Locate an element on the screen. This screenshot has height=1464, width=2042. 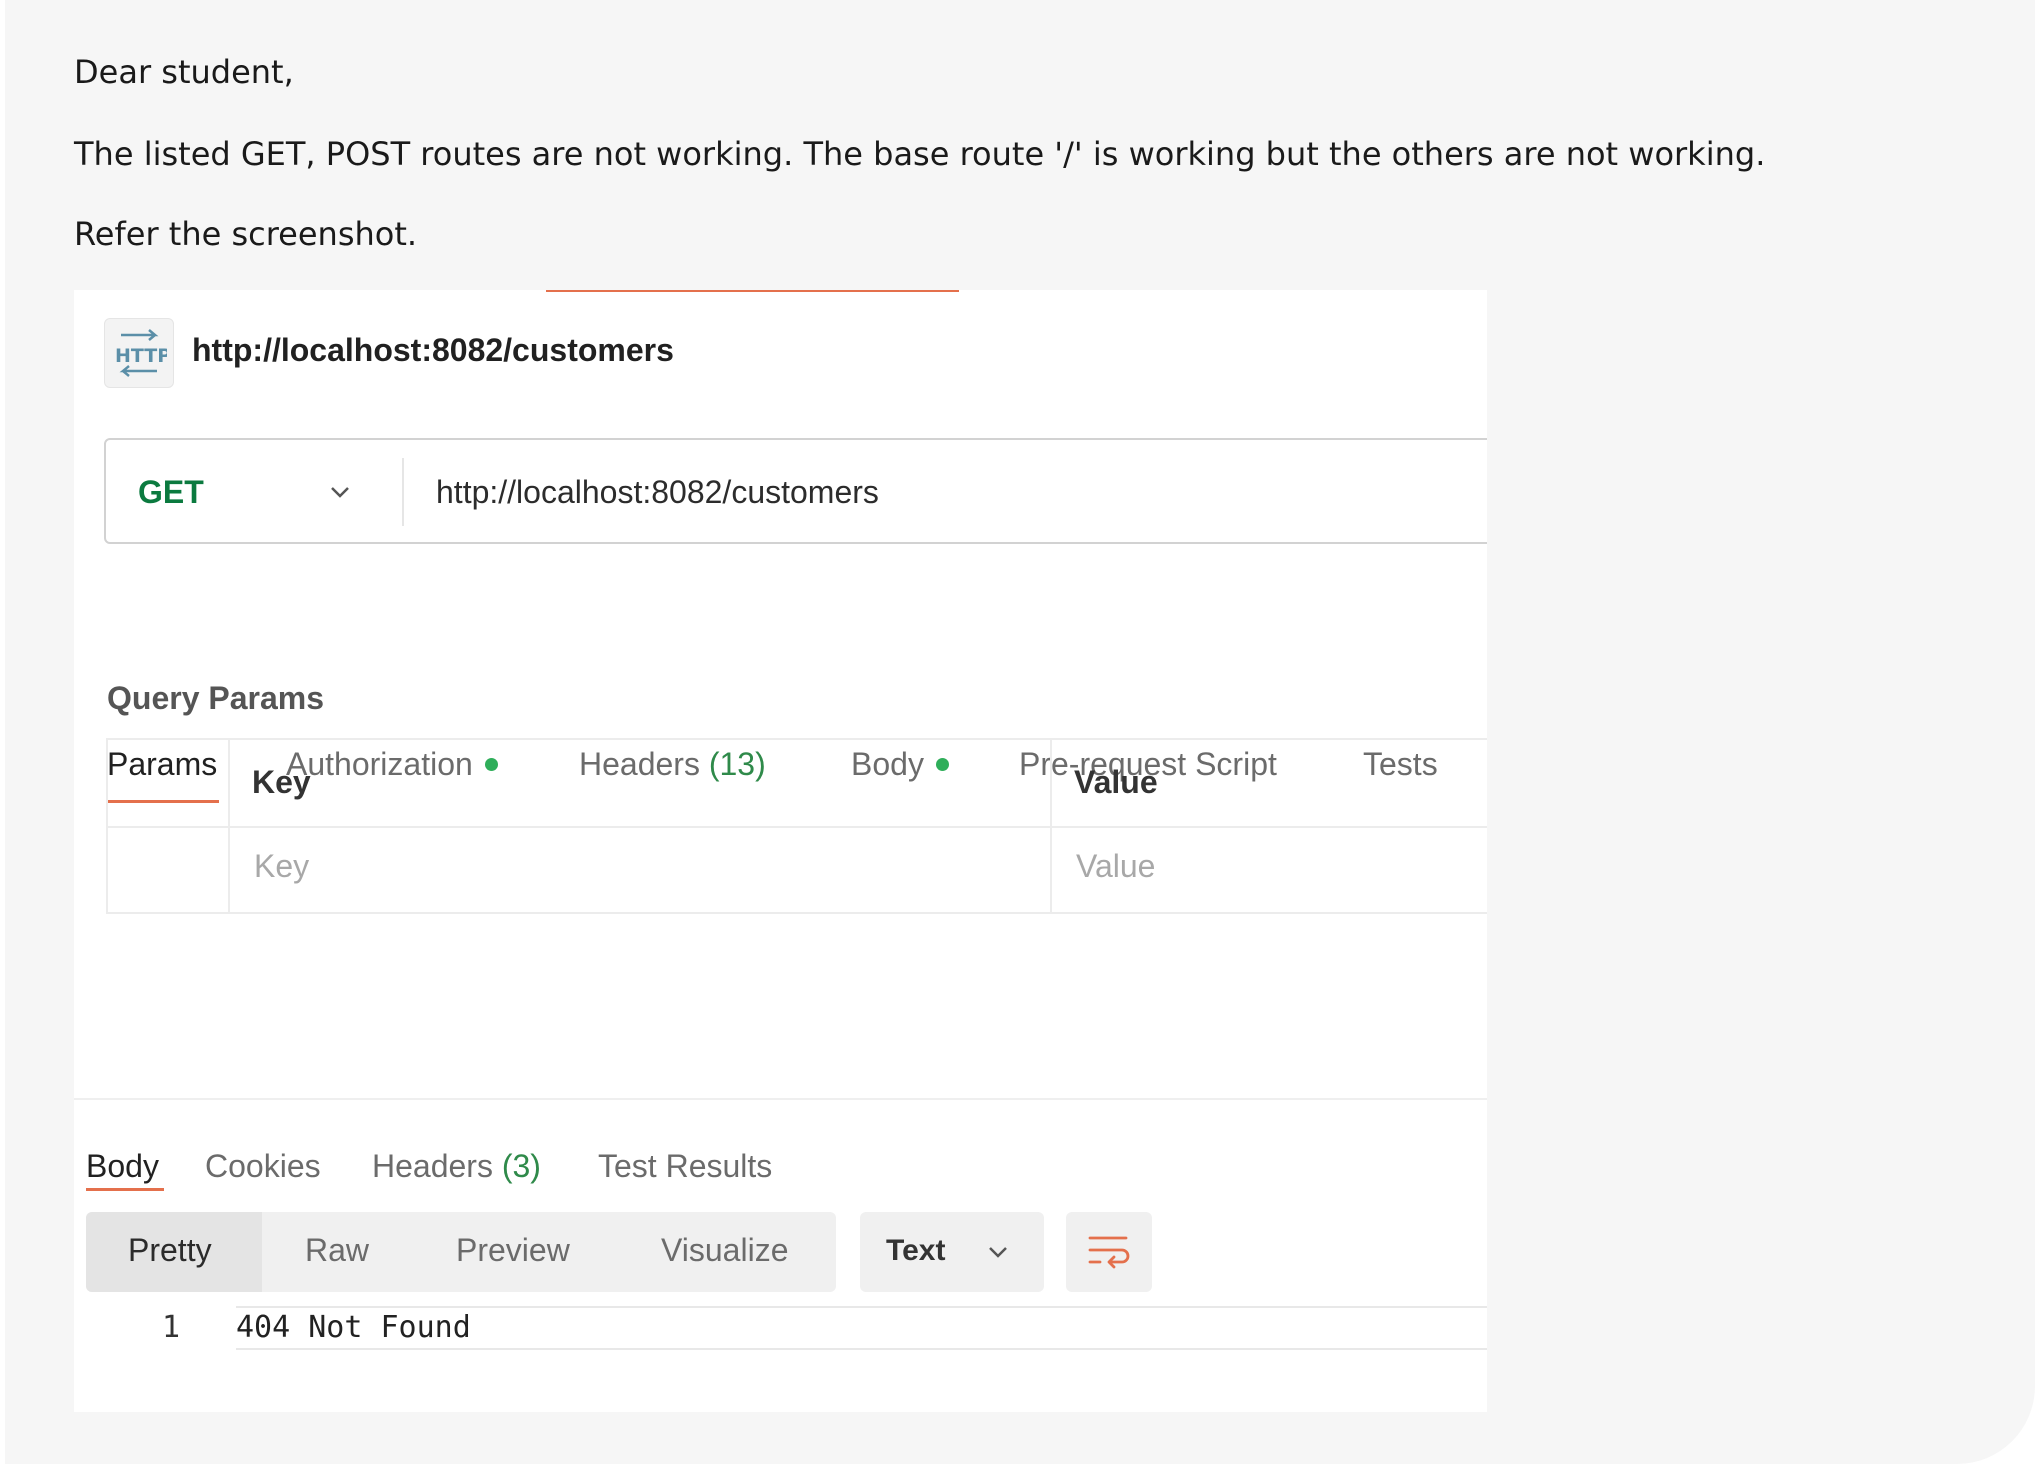
response-tab-headers: Headers (3) is located at coordinates (456, 1166).